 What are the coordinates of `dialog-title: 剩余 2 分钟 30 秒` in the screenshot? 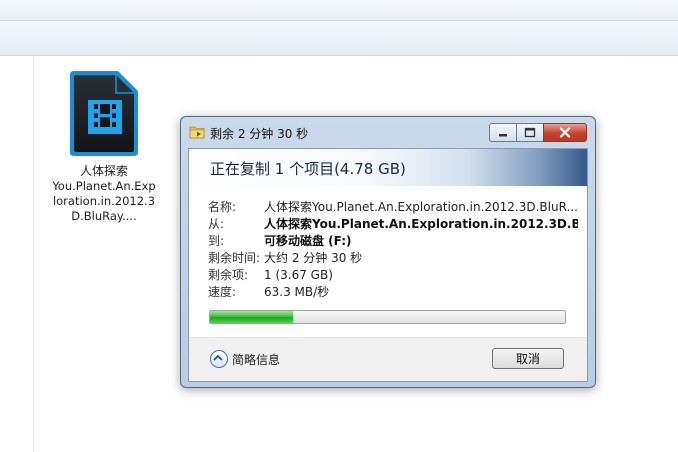 It's located at (259, 134).